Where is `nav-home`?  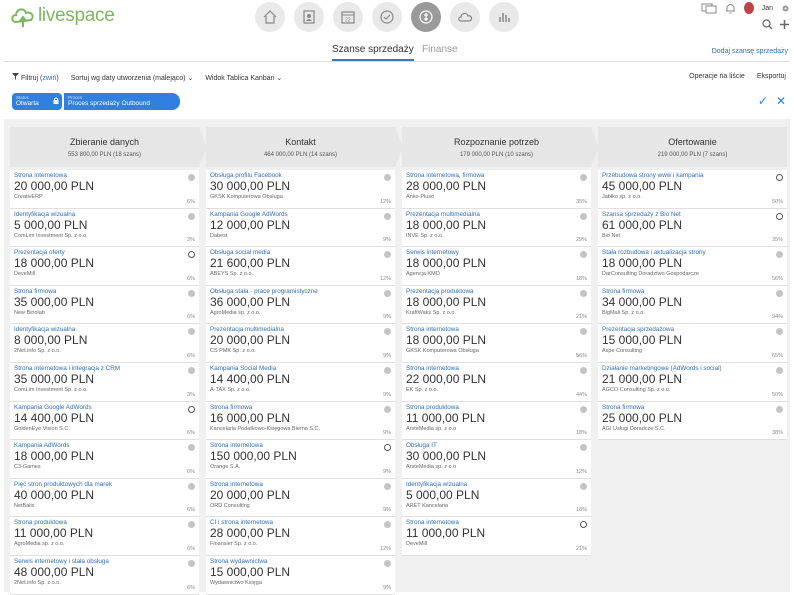
nav-home is located at coordinates (270, 17).